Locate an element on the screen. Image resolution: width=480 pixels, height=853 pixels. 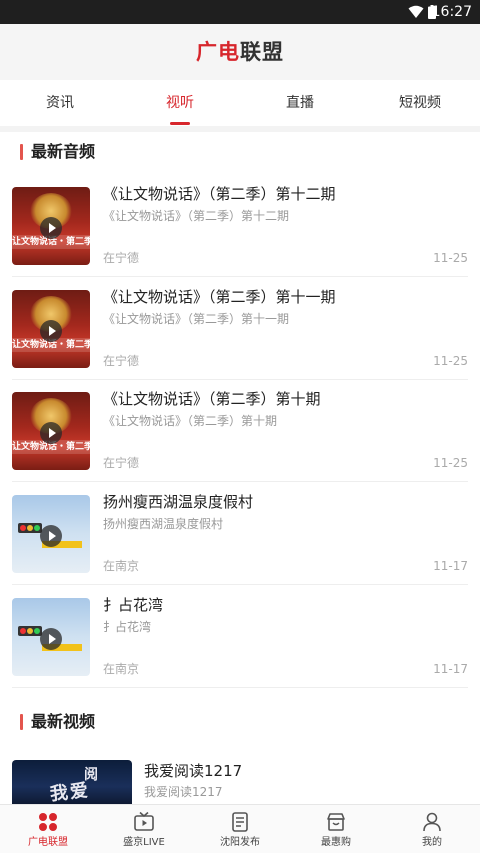
bottom-navigation: 广电联盟 盛京LIVE 沈阳发布 最惠购 我的 is located at coordinates (240, 828).